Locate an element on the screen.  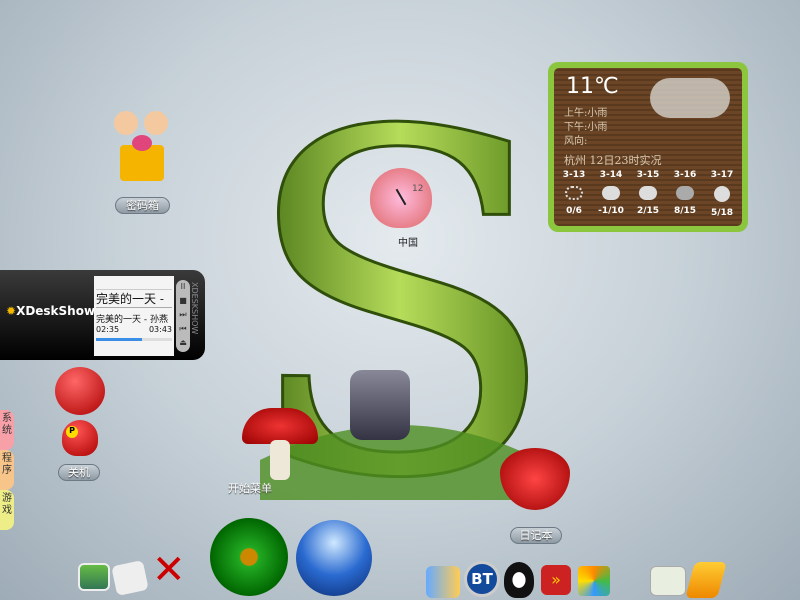
clock-number: 12 is located at coordinates (418, 189).